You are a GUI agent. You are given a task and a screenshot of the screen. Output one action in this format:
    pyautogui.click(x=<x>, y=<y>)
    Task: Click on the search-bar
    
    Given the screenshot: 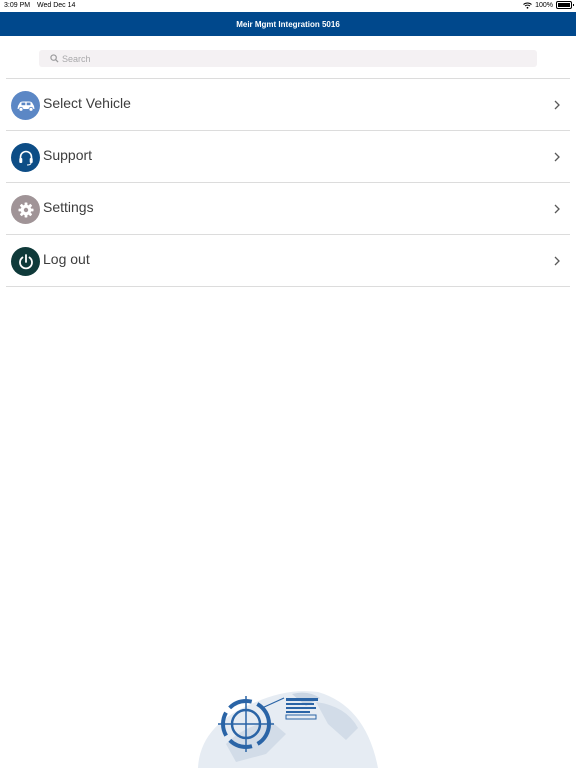 What is the action you would take?
    pyautogui.click(x=288, y=58)
    